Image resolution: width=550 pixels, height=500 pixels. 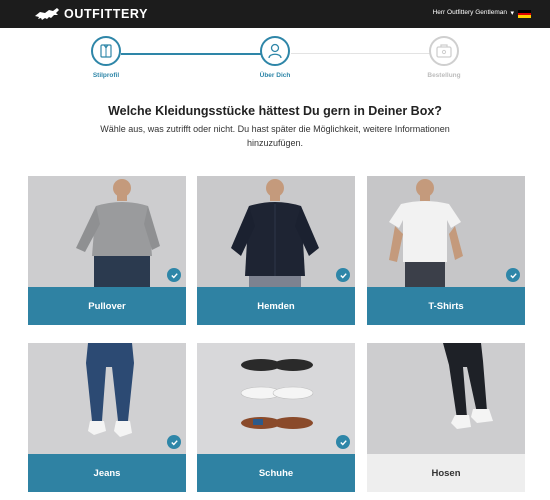 I want to click on card-label-hosen: Hosen, so click(x=446, y=473).